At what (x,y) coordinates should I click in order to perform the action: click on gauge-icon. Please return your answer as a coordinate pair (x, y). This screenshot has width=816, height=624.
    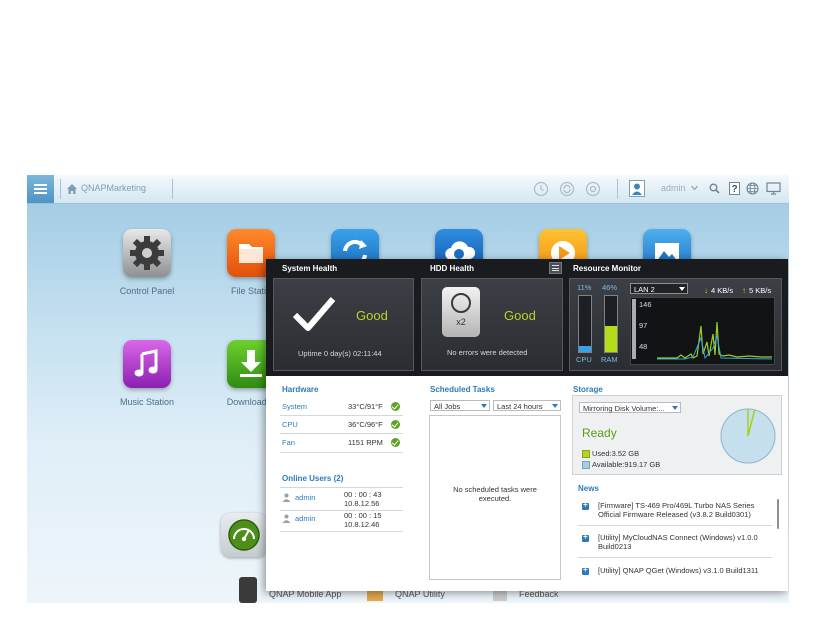
    Looking at the image, I should click on (244, 535).